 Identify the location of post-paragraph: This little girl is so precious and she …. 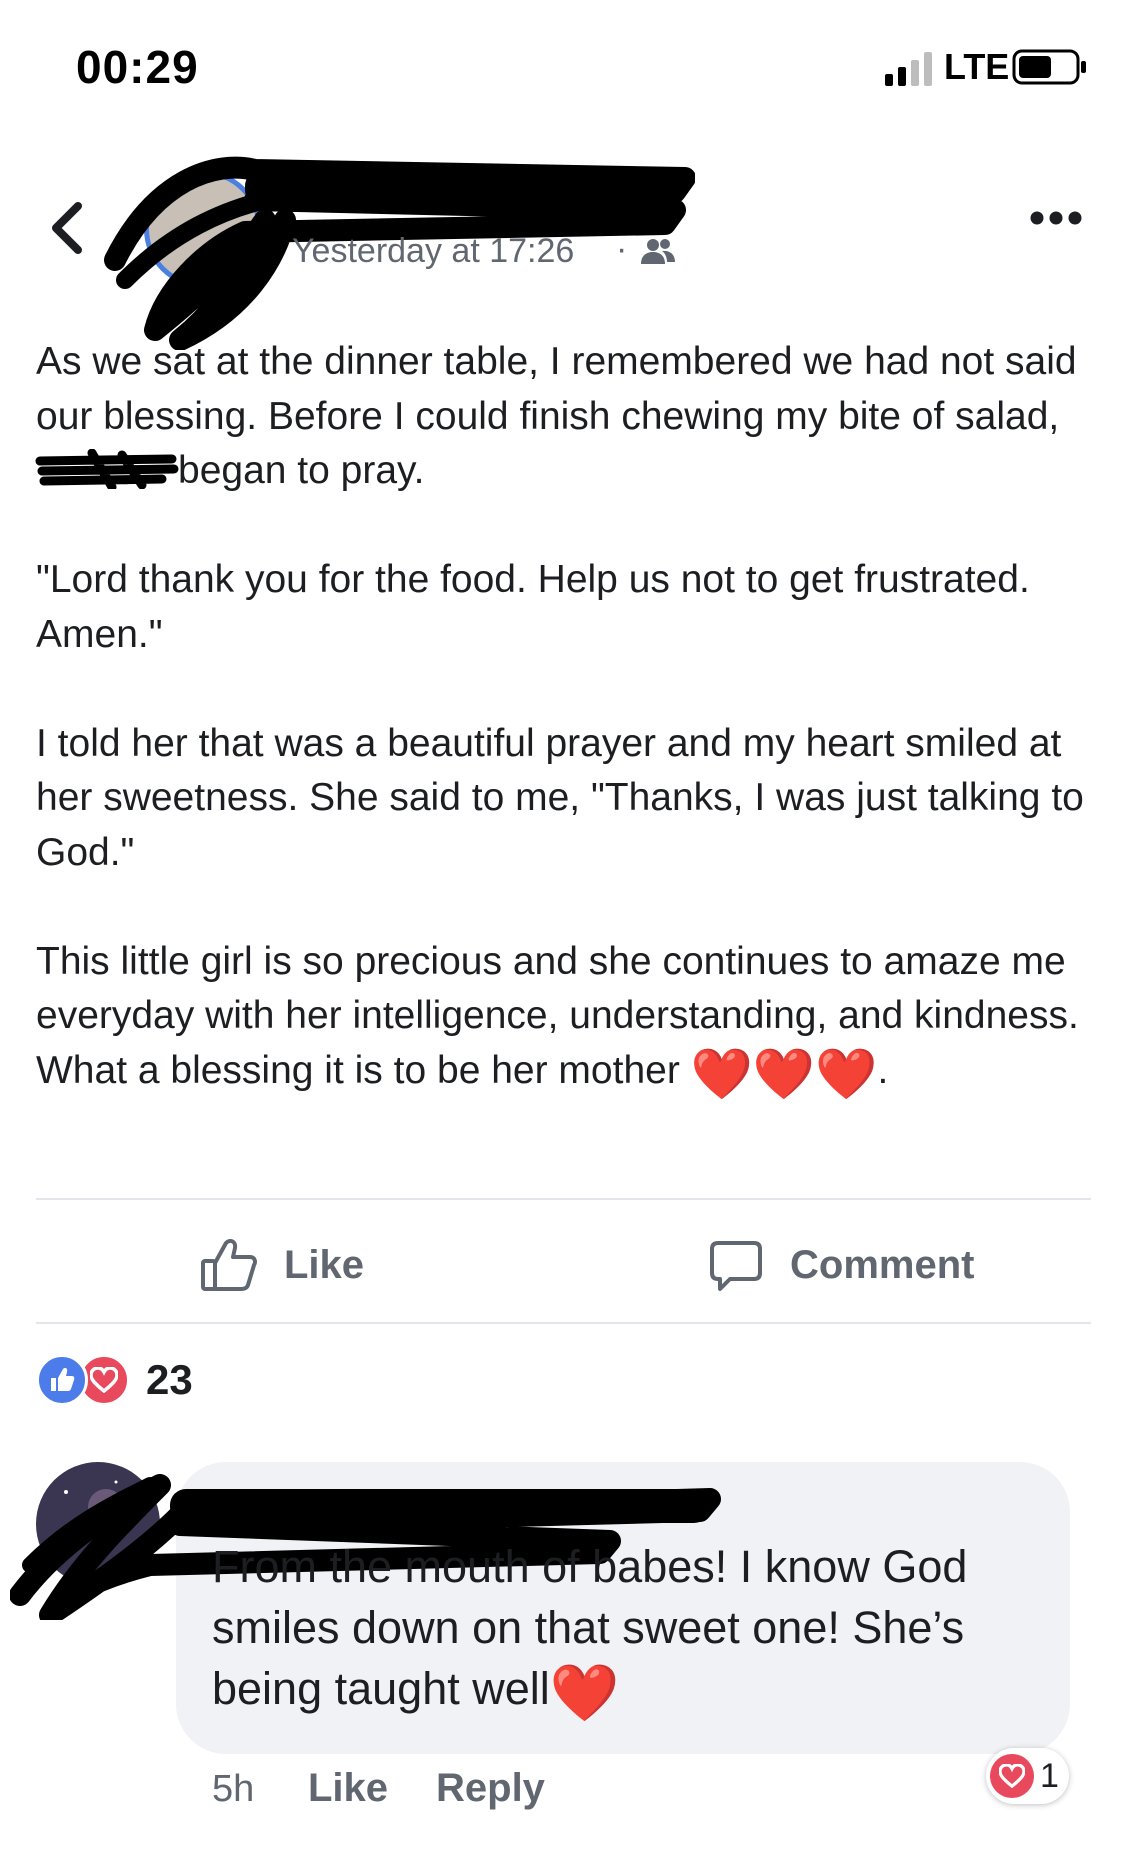
(566, 1017).